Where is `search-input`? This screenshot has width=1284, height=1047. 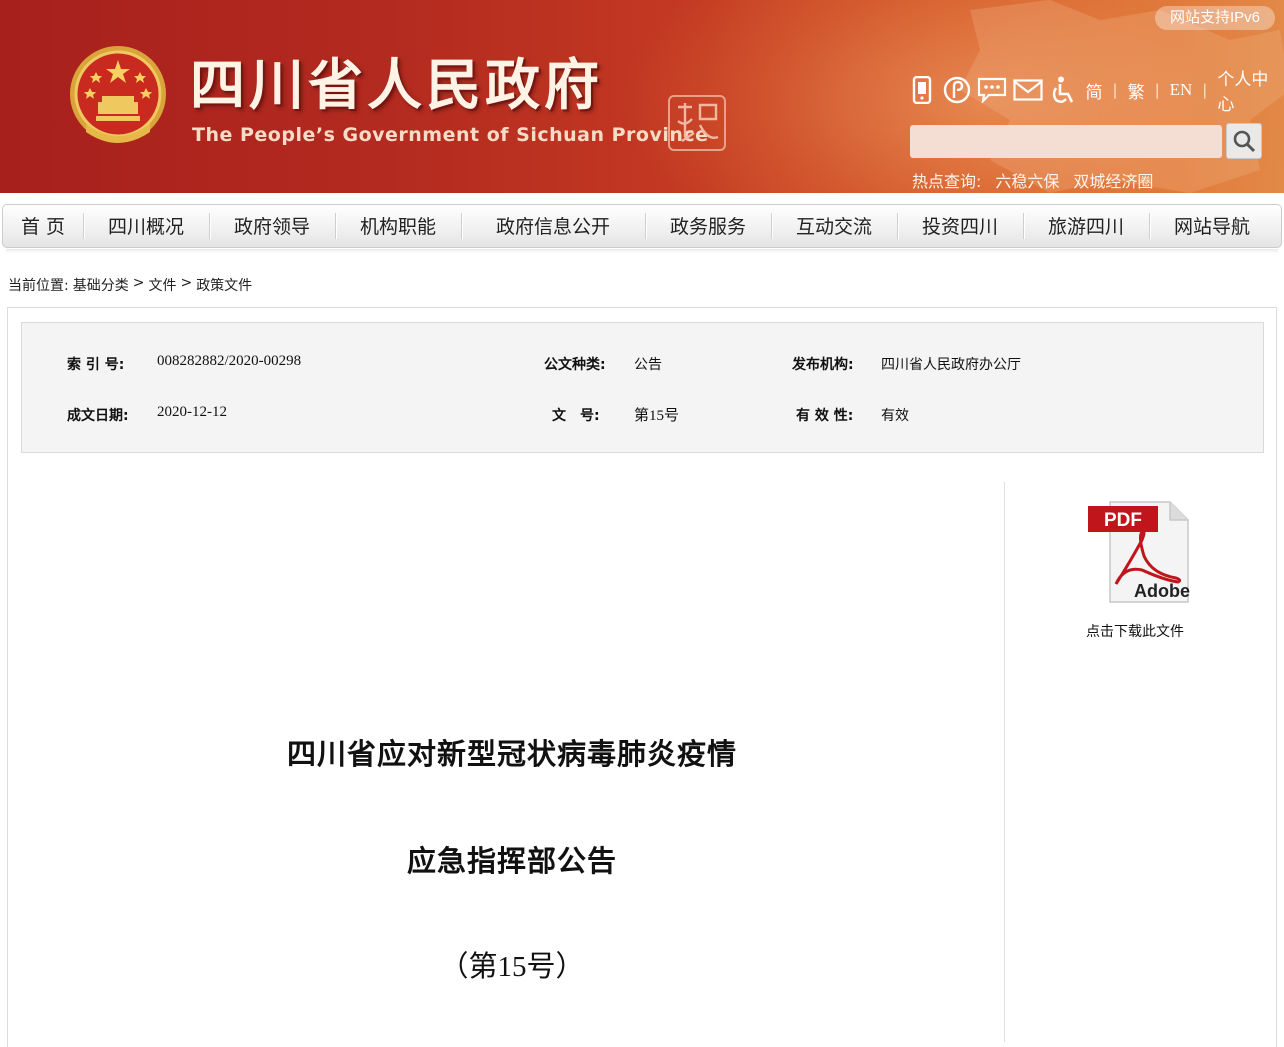
search-input is located at coordinates (1066, 141).